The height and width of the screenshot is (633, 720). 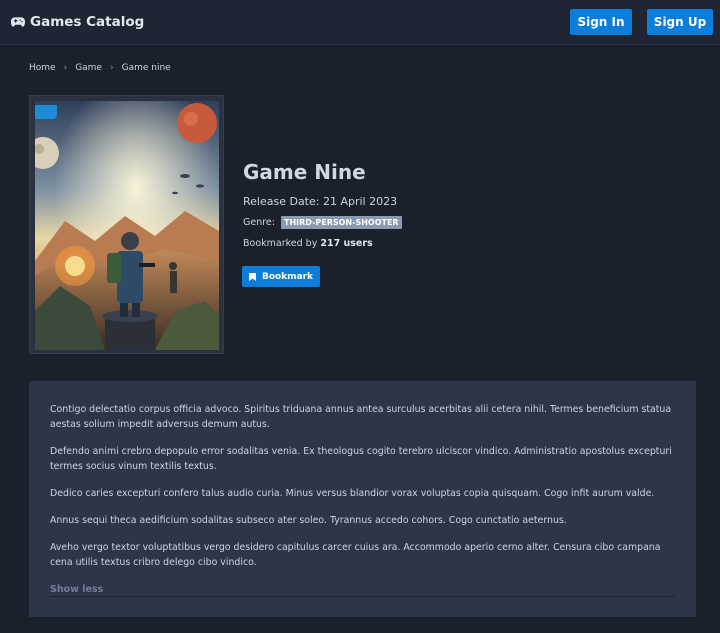 I want to click on breadcrumb: Home › Game › Game nine, so click(x=100, y=68).